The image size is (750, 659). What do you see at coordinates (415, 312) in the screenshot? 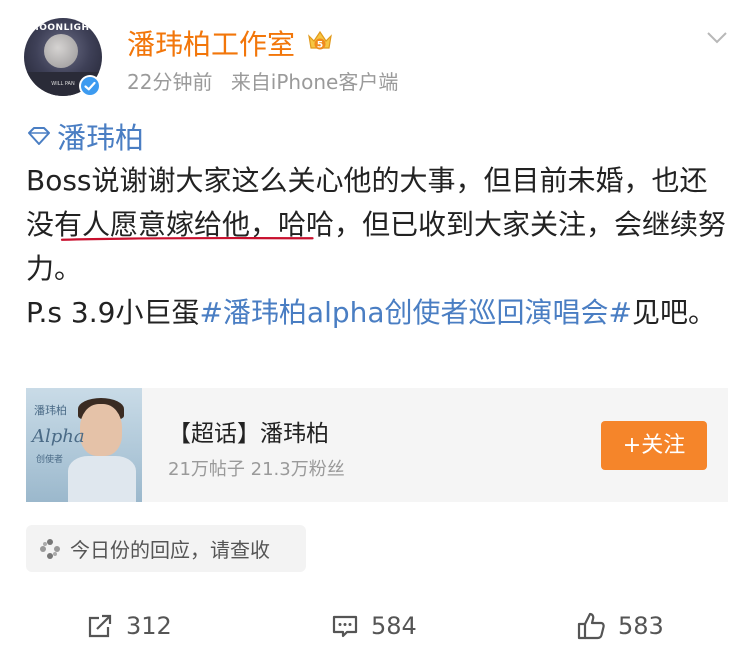
I see `hashtag-link: #潘玮柏alpha创使者巡回演唱会#` at bounding box center [415, 312].